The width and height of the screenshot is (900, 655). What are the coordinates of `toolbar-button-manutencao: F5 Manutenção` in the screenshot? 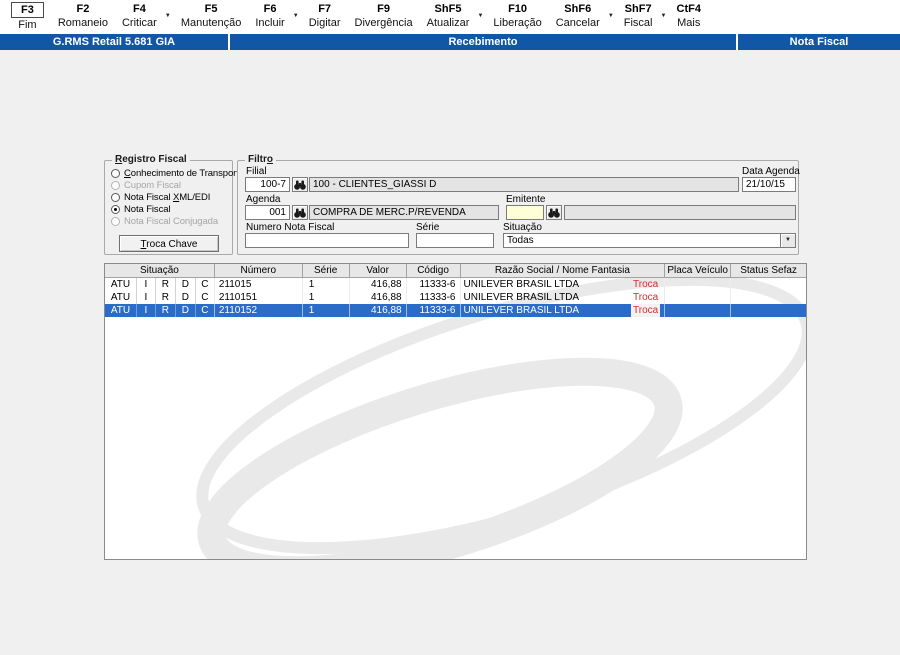 It's located at (211, 16).